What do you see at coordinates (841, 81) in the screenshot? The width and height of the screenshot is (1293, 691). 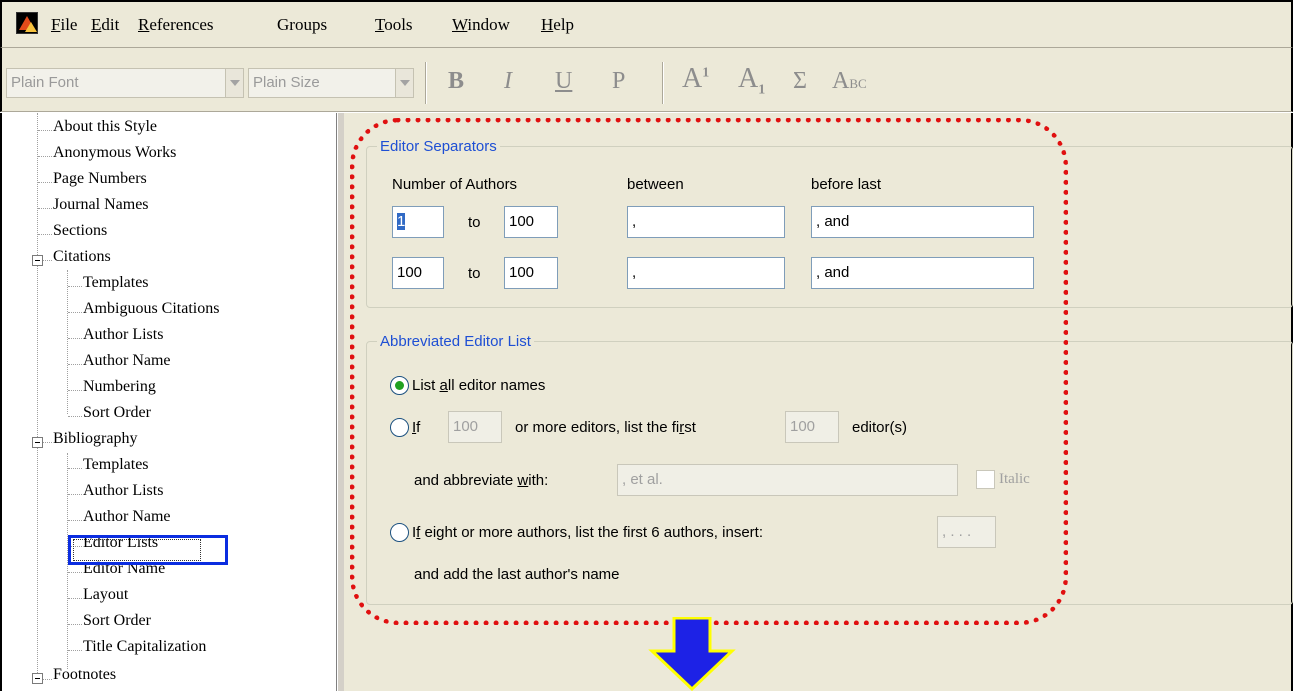 I see `smallcaps-big: A` at bounding box center [841, 81].